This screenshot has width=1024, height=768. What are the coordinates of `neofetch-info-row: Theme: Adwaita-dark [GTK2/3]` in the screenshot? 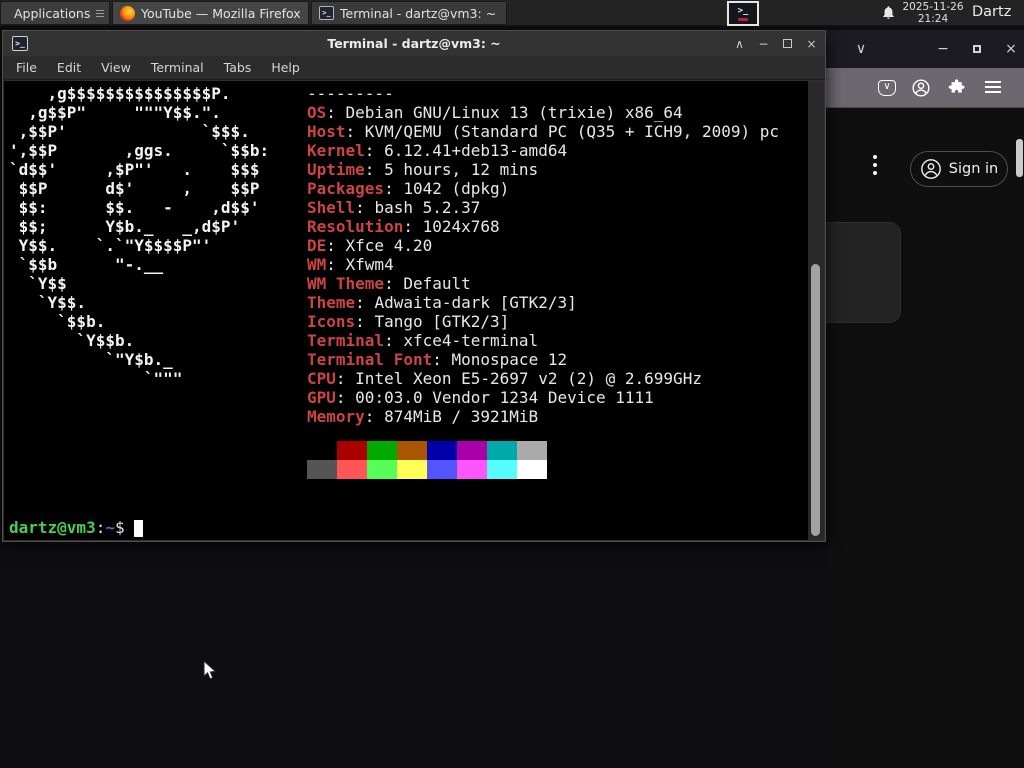 It's located at (442, 302).